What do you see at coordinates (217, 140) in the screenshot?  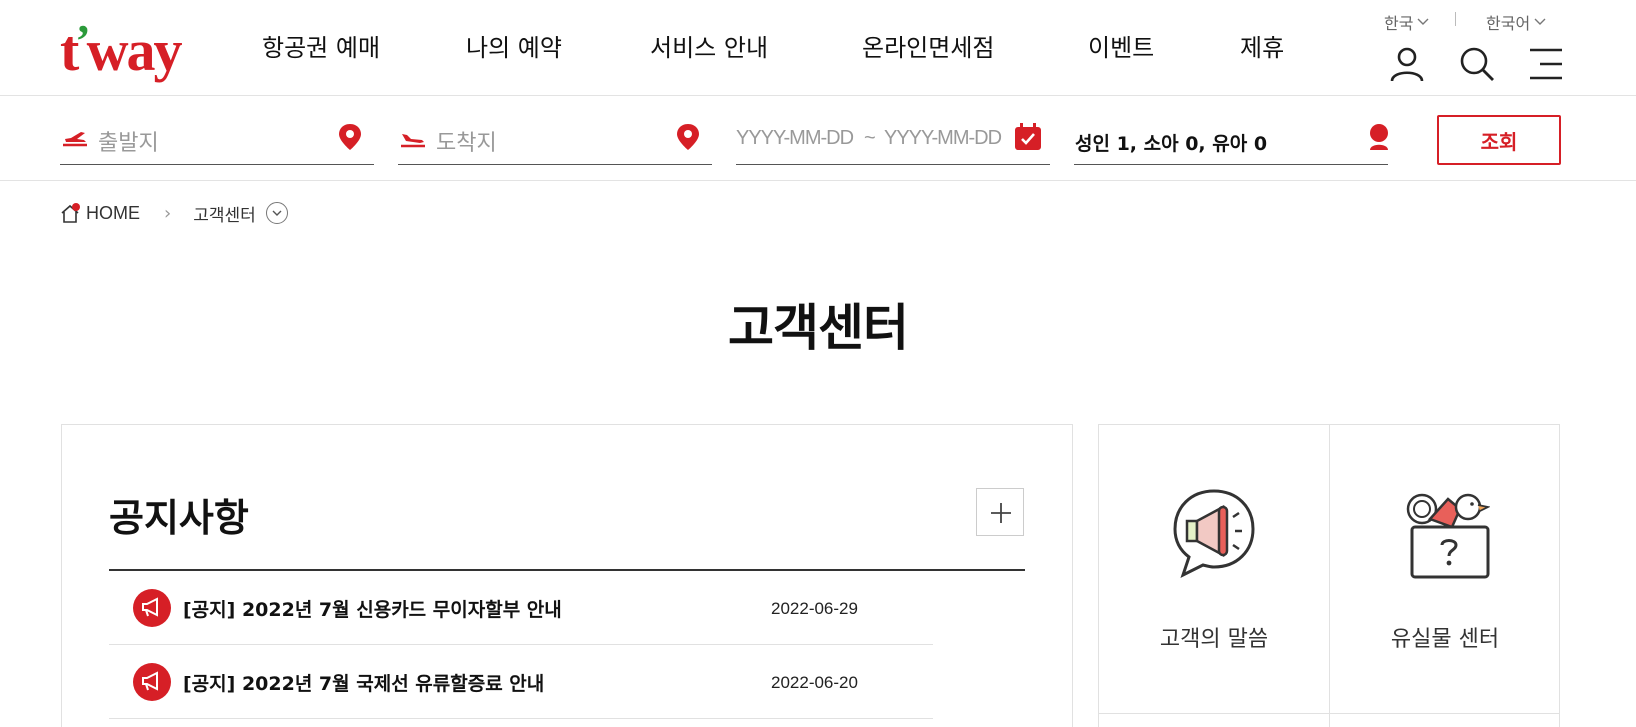 I see `departure-field: 출발지` at bounding box center [217, 140].